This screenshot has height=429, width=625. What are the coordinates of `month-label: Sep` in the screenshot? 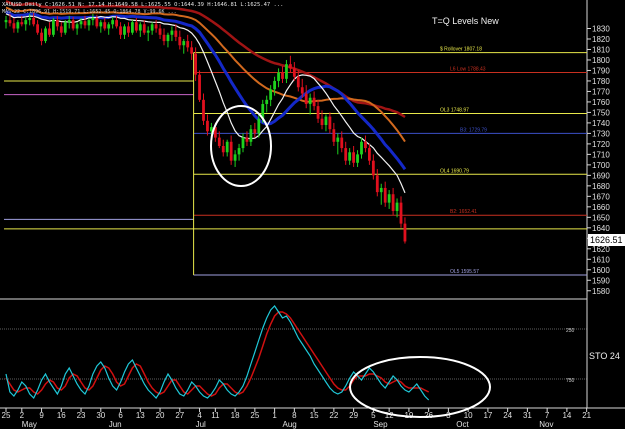 It's located at (380, 424).